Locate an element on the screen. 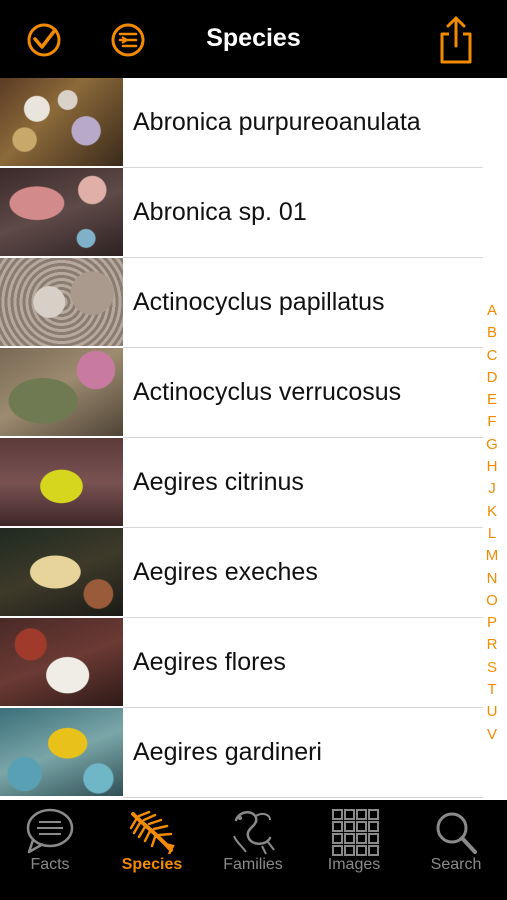 This screenshot has height=900, width=507. species-row: Aegires gardineri is located at coordinates (253, 753).